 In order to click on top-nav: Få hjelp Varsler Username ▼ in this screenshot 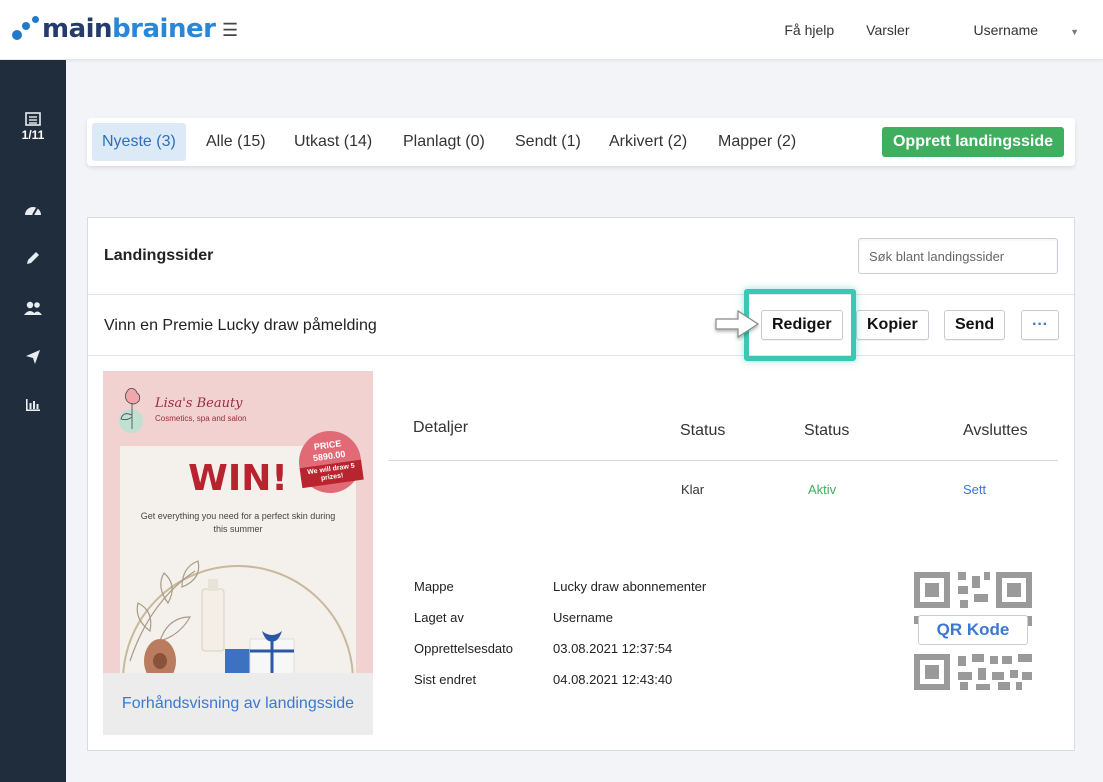, I will do `click(915, 30)`.